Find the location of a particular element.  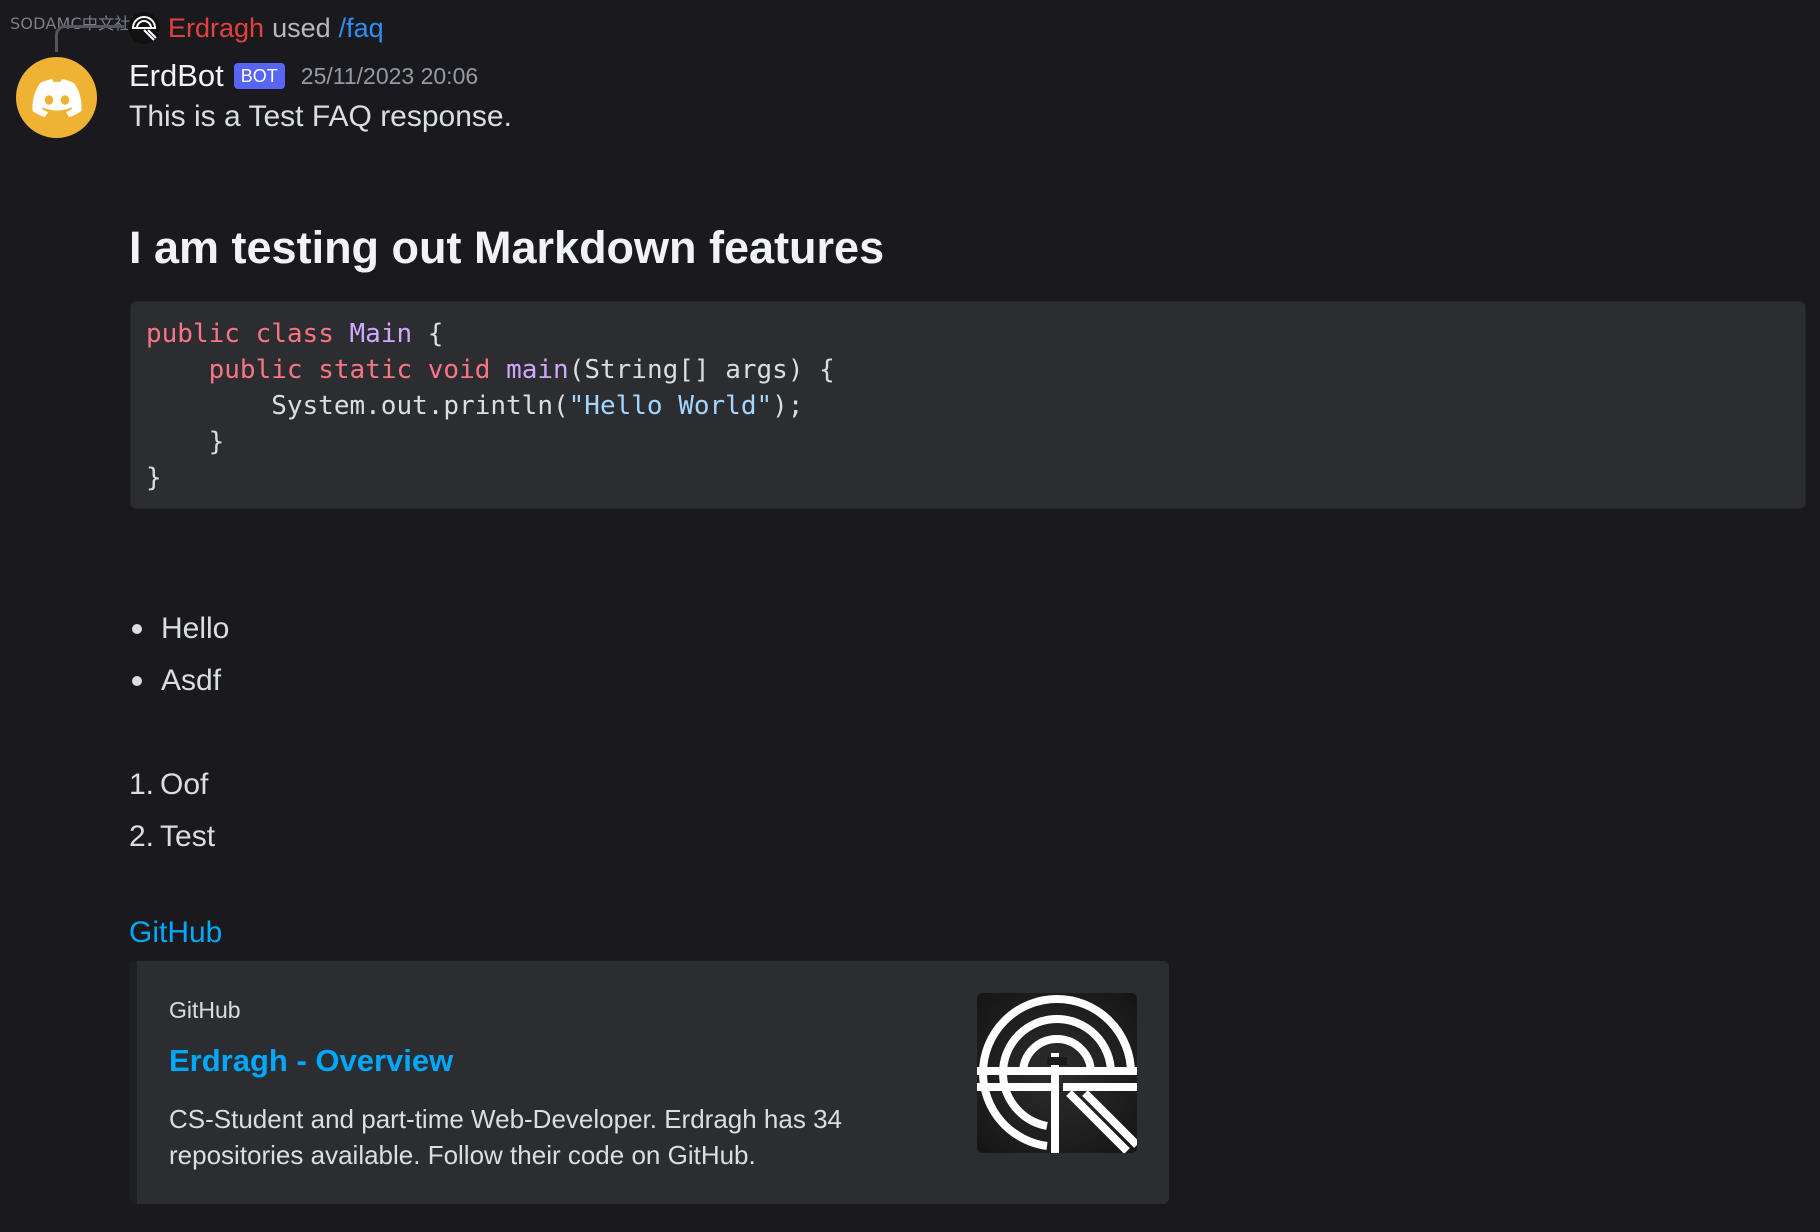

numbered-list-item: 2. Test is located at coordinates (172, 837).